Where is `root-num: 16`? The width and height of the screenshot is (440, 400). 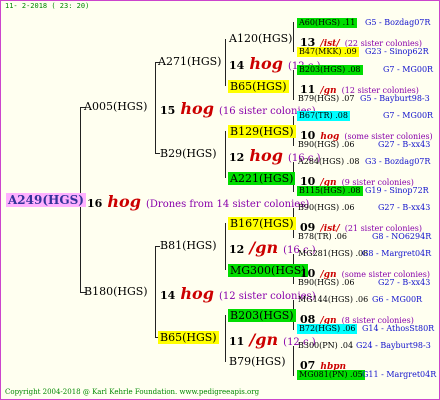
root-num: 16 is located at coordinates (95, 203).